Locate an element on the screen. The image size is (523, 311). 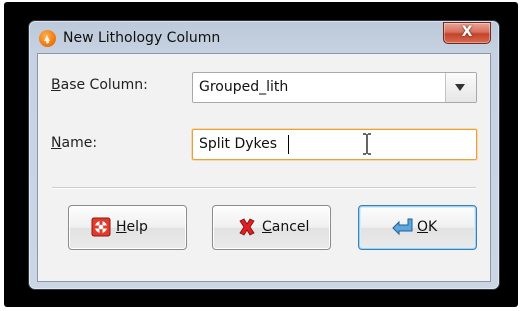
help-button: Help is located at coordinates (127, 227).